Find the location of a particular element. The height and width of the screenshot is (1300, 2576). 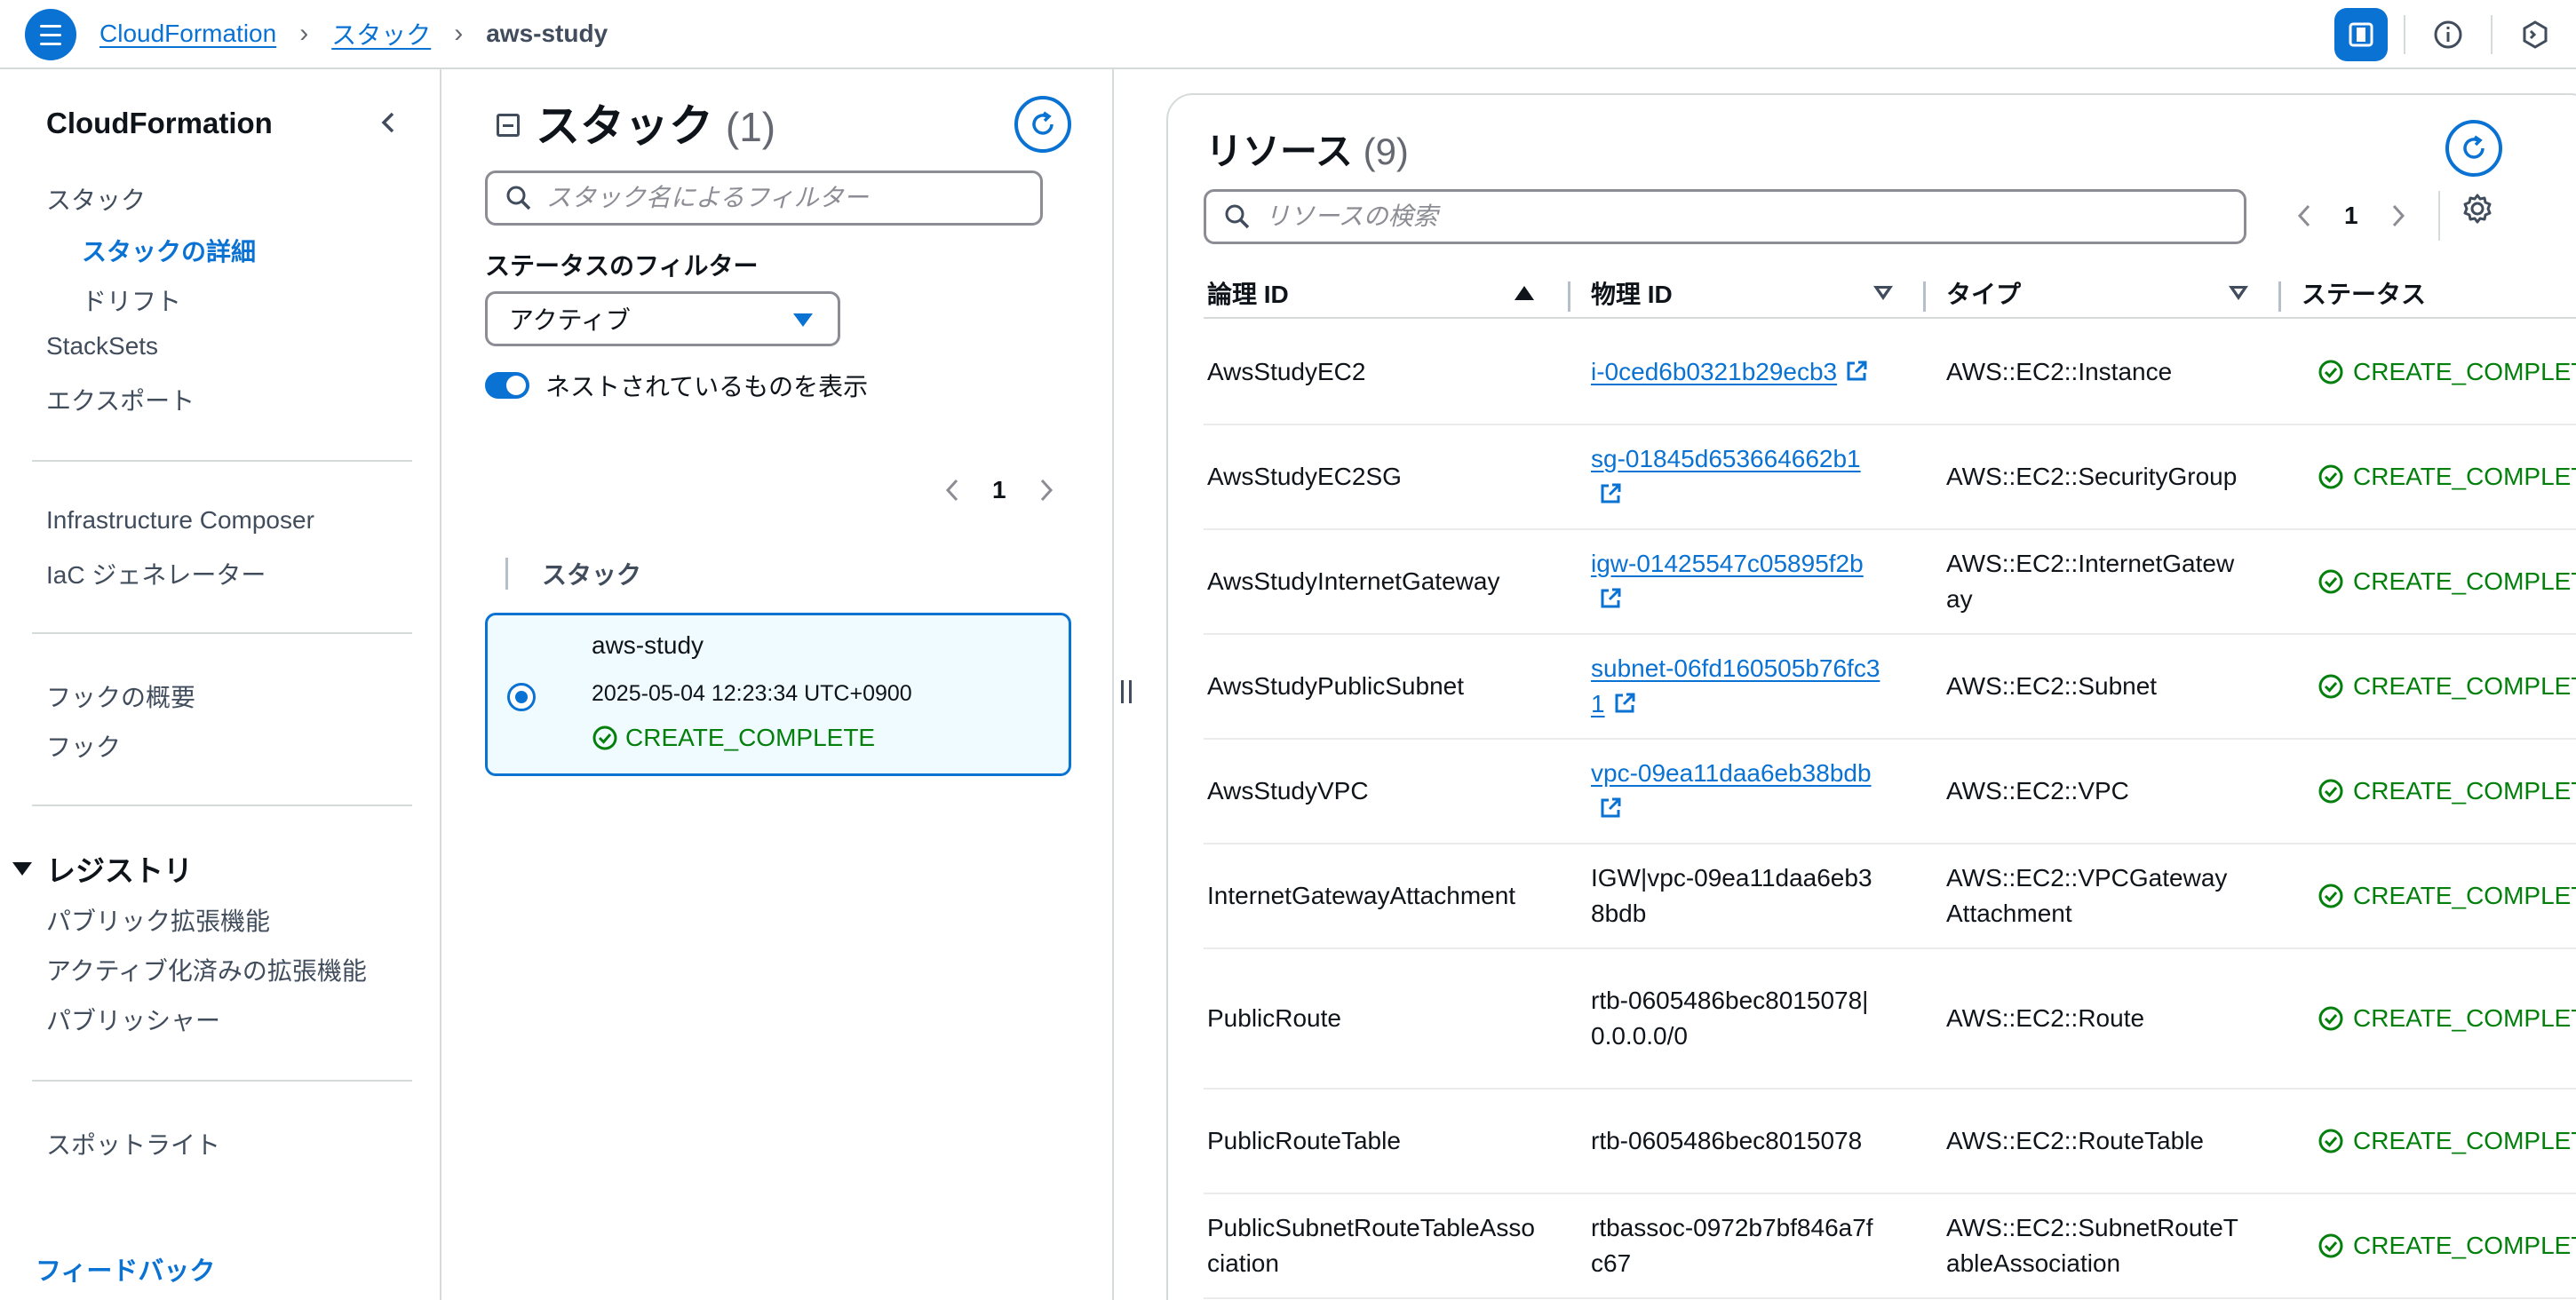

resource-search-input is located at coordinates (1673, 216).